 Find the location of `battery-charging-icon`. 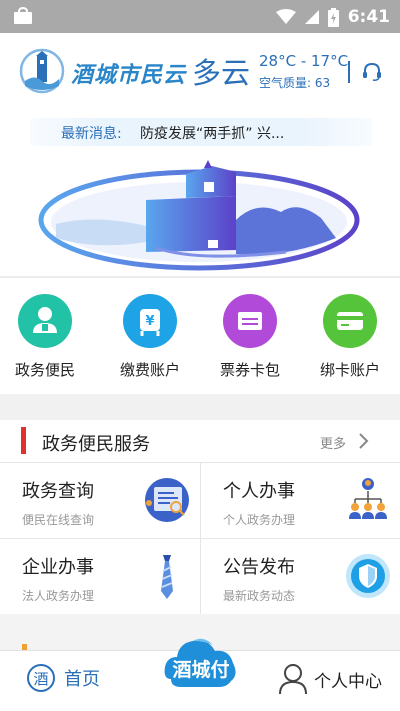

battery-charging-icon is located at coordinates (333, 17).